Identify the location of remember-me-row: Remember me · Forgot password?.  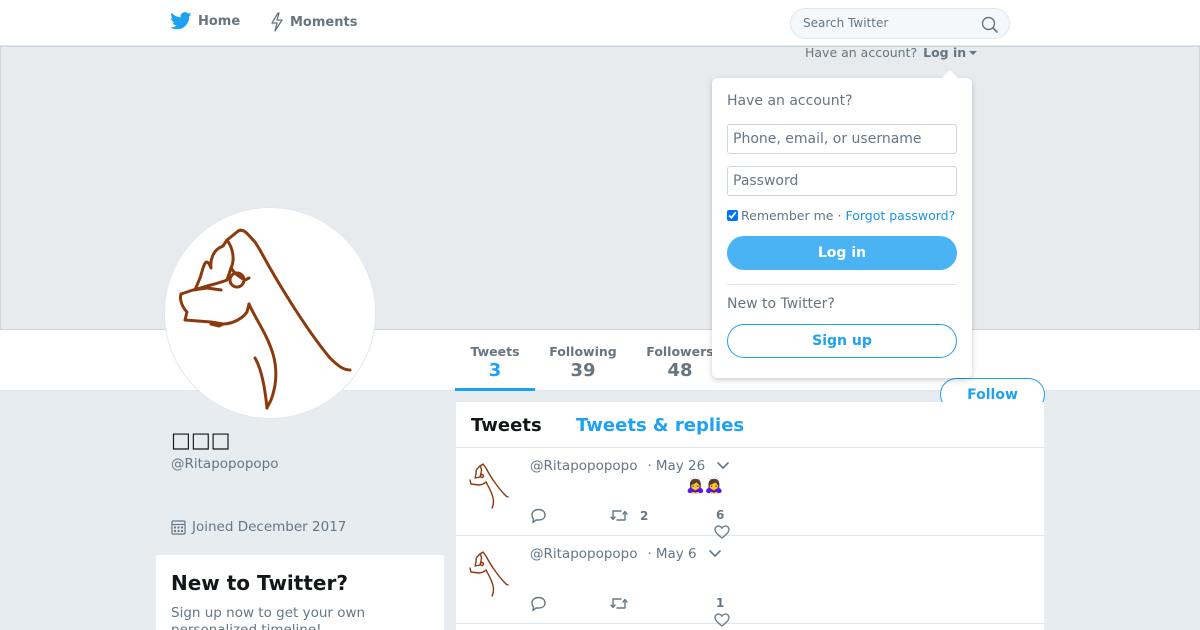
(841, 215).